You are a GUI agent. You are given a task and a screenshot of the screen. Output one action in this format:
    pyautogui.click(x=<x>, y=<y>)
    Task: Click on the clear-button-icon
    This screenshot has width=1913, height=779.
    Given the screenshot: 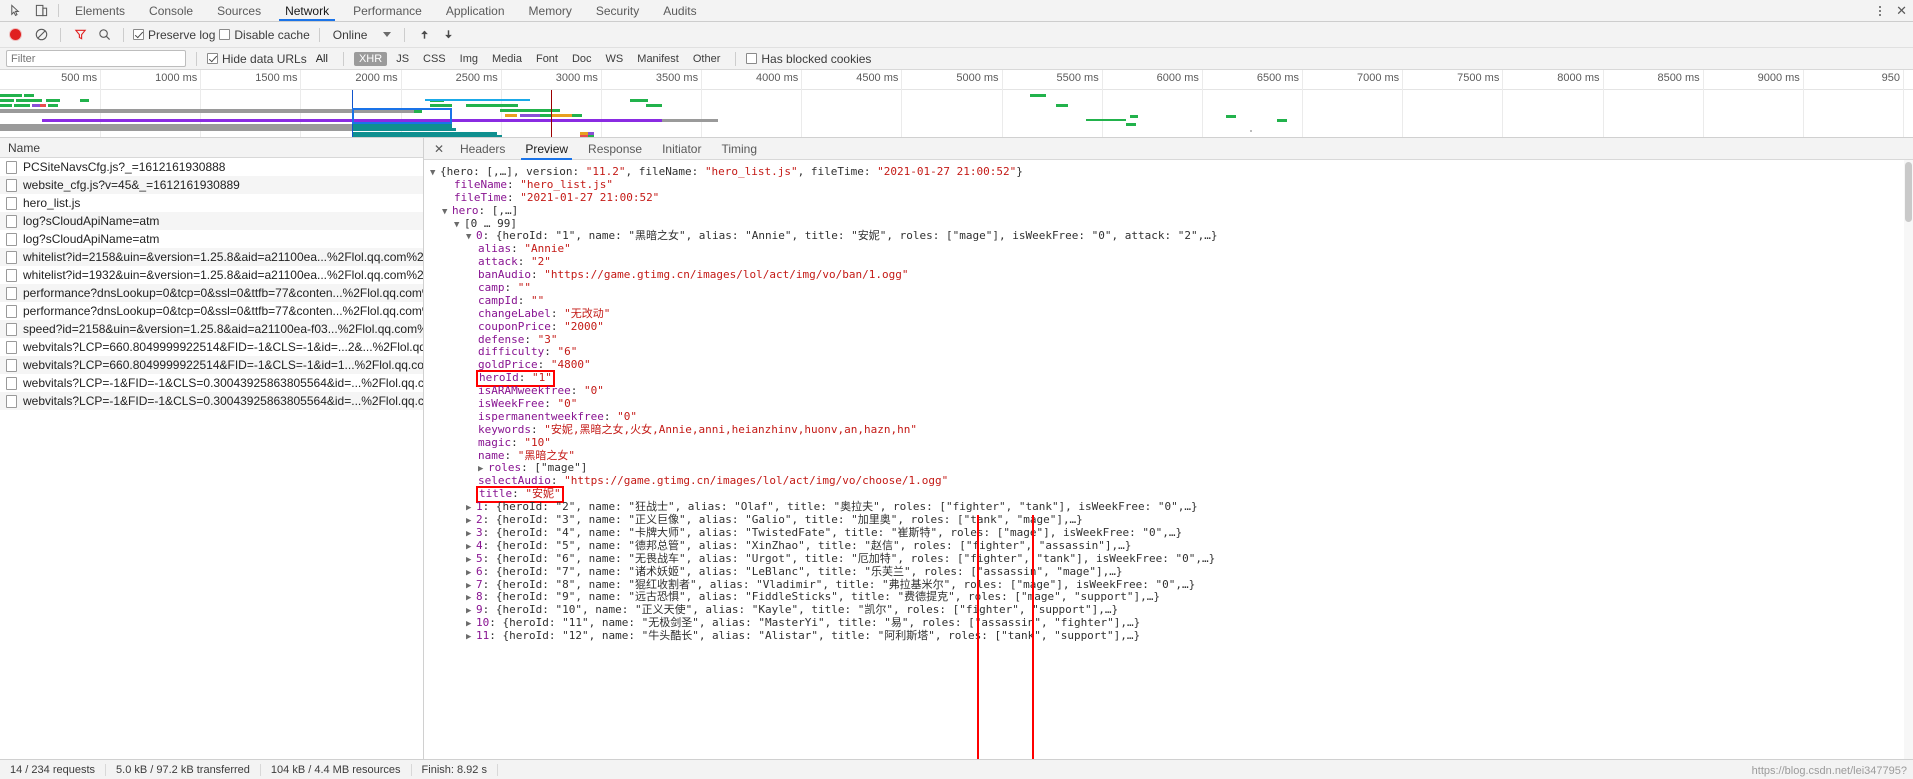 What is the action you would take?
    pyautogui.click(x=41, y=35)
    